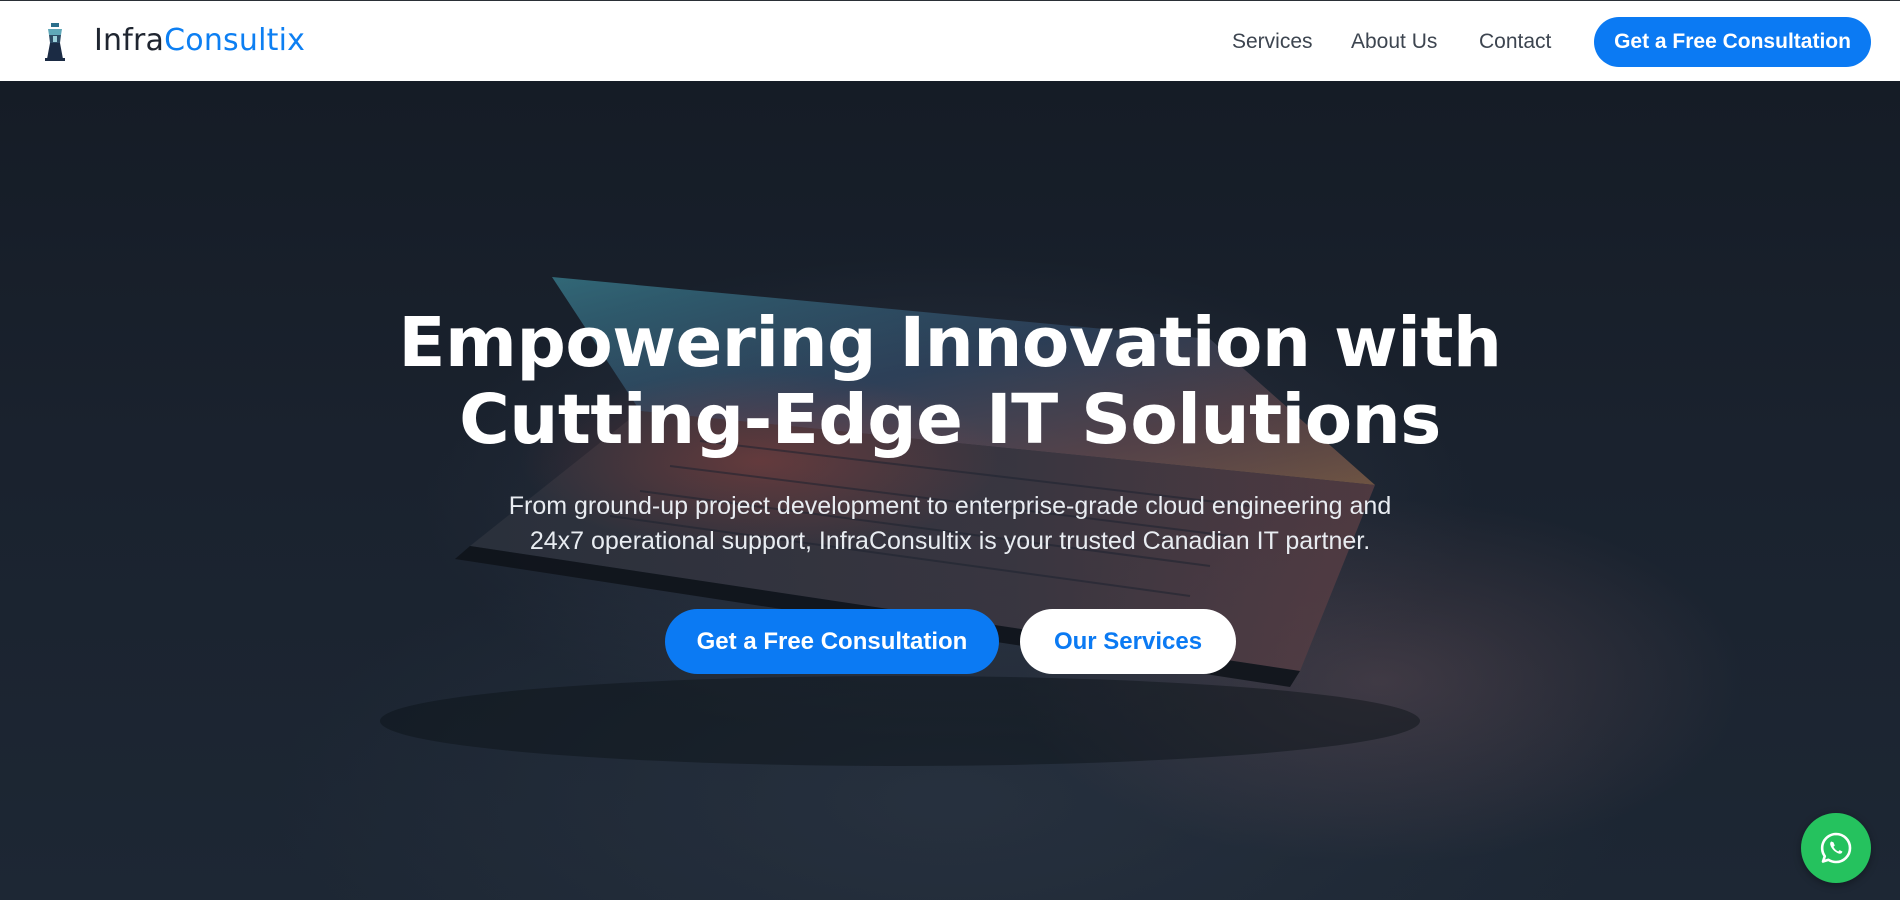 This screenshot has height=900, width=1900. Describe the element at coordinates (55, 42) in the screenshot. I see `lighthouse-icon` at that location.